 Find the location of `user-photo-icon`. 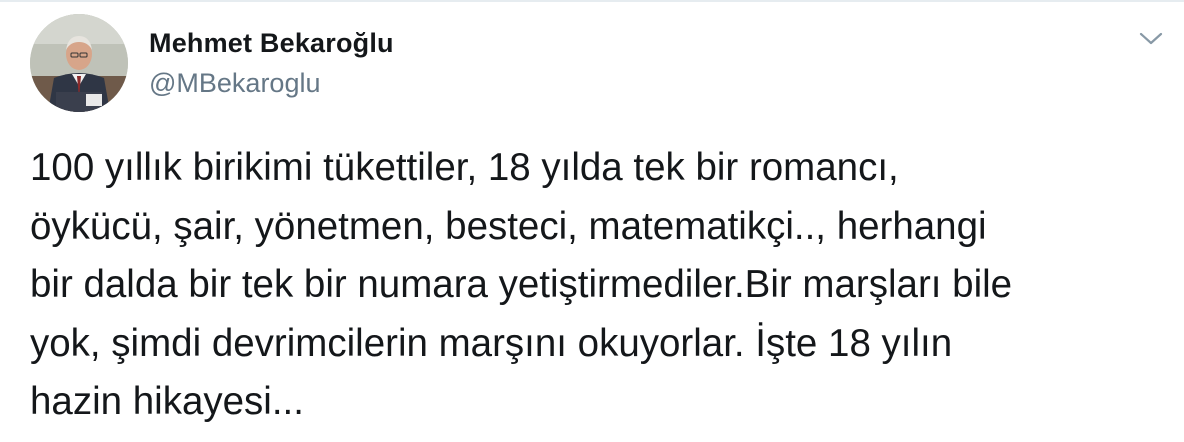

user-photo-icon is located at coordinates (79, 63).